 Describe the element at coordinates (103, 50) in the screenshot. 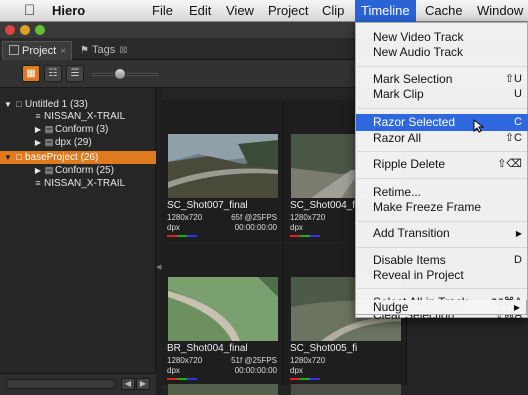

I see `tab-tags-label: Tags` at that location.